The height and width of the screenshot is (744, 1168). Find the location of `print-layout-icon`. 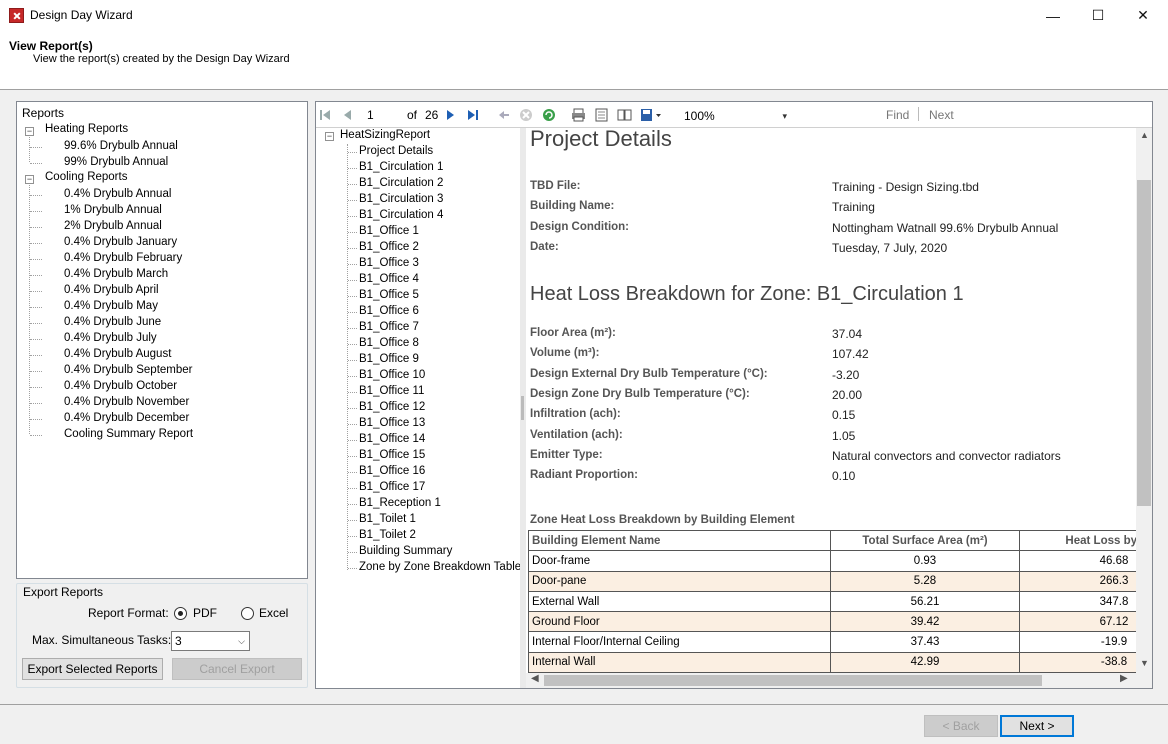

print-layout-icon is located at coordinates (601, 115).